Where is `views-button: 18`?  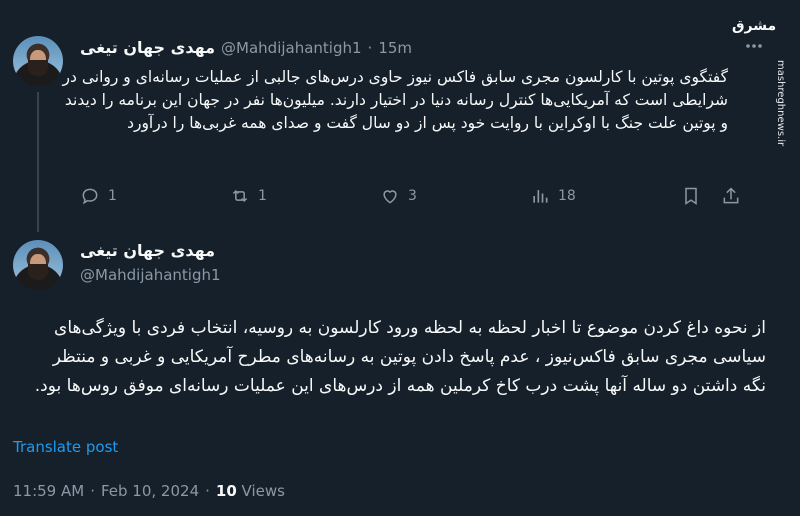
views-button: 18 is located at coordinates (553, 196).